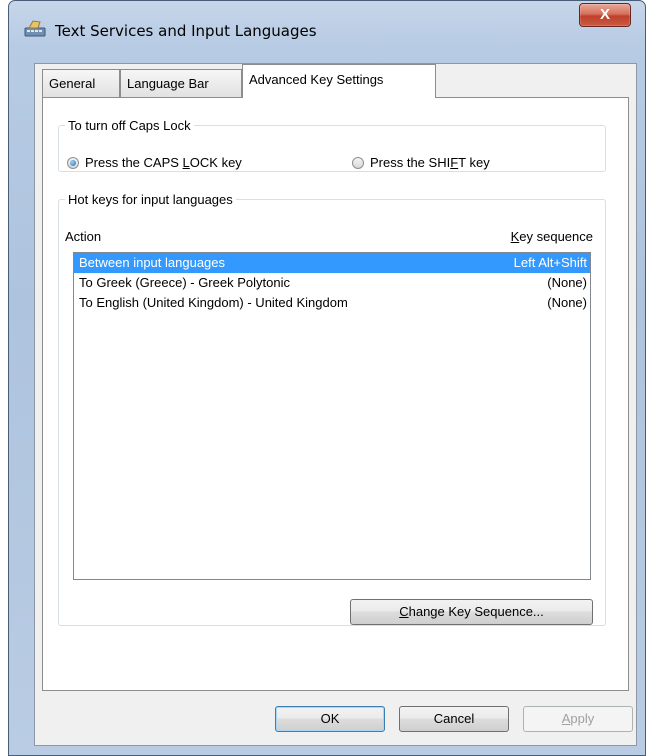  I want to click on tab-label: General, so click(72, 83).